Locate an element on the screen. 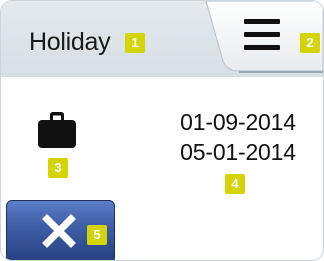 Image resolution: width=324 pixels, height=261 pixels. callout-badge-4: 4 is located at coordinates (235, 184).